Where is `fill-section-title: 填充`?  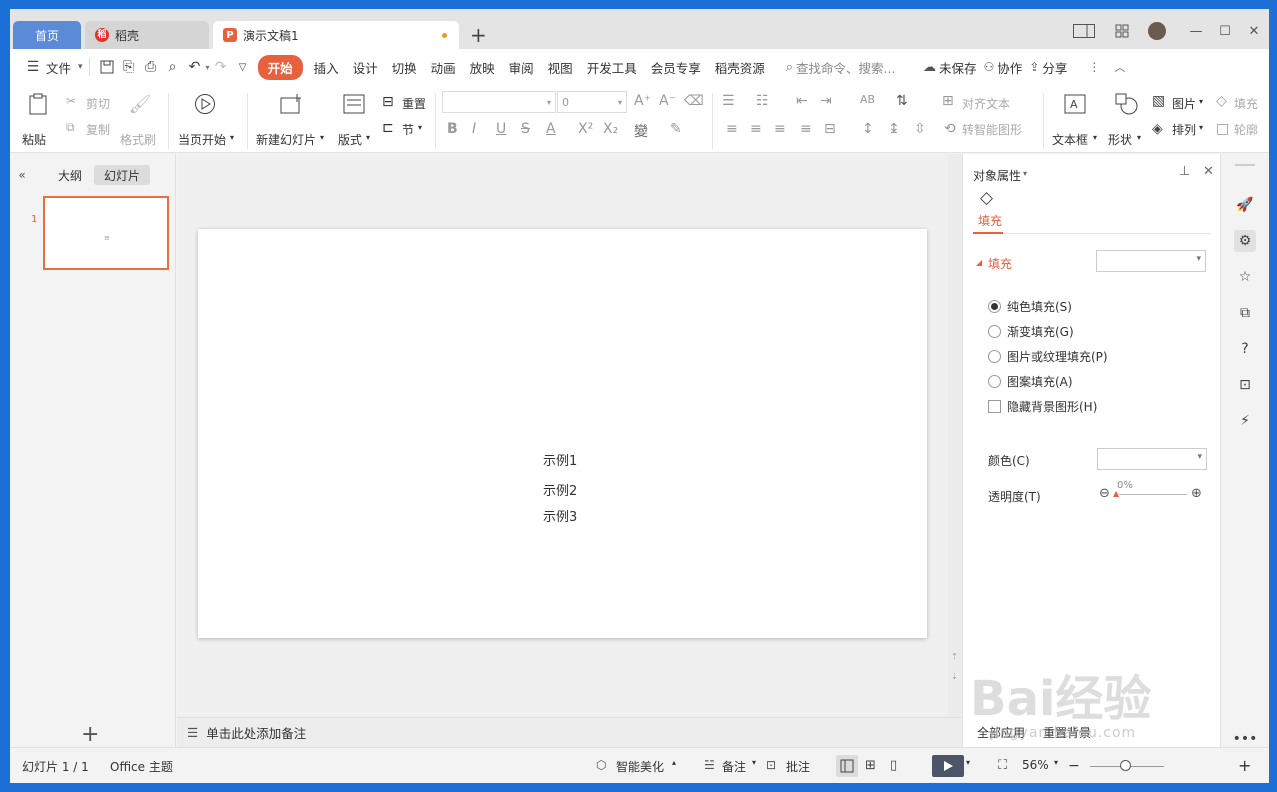 fill-section-title: 填充 is located at coordinates (1000, 263).